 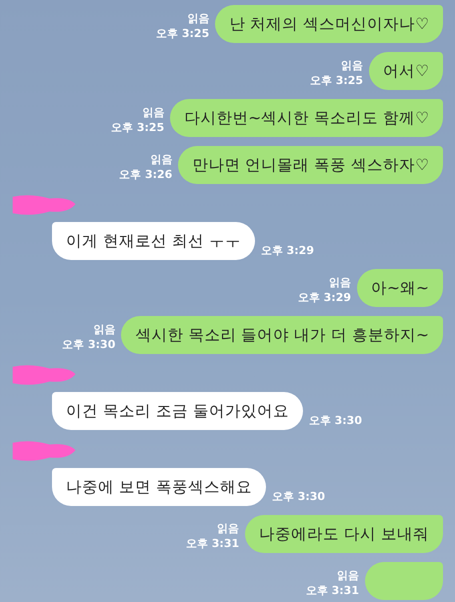 I want to click on message-time: 오후 3:26, so click(x=145, y=174).